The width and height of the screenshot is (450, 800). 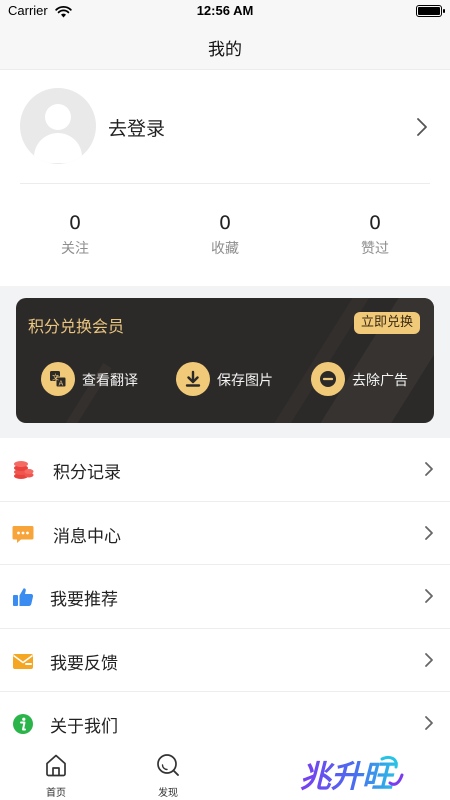 What do you see at coordinates (225, 249) in the screenshot?
I see `stat-label: 收藏` at bounding box center [225, 249].